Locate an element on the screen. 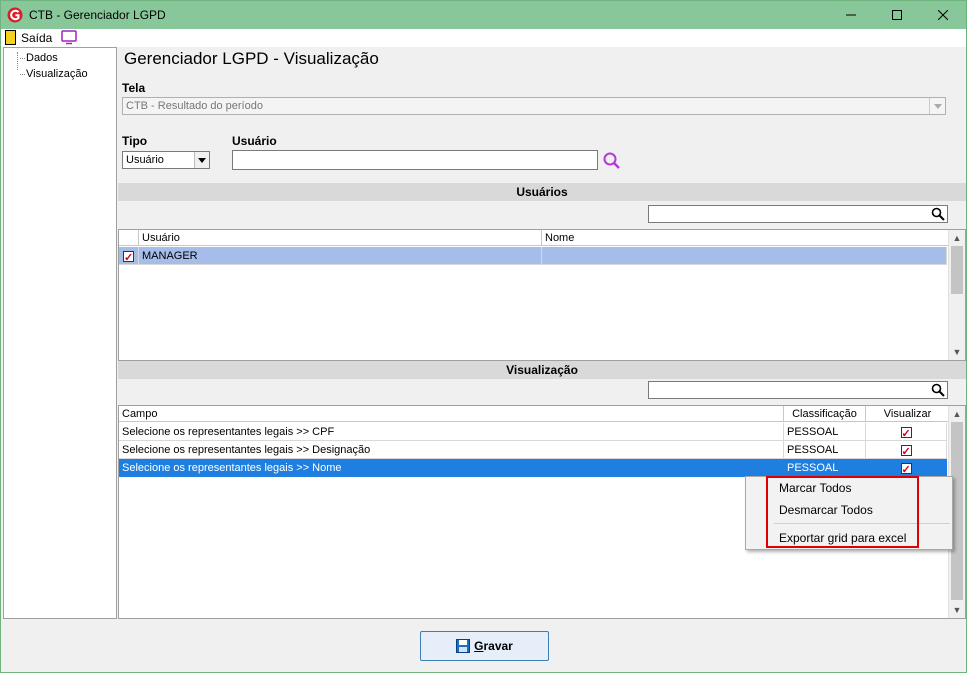 The height and width of the screenshot is (673, 967). save-button-label: ravar is located at coordinates (498, 646).